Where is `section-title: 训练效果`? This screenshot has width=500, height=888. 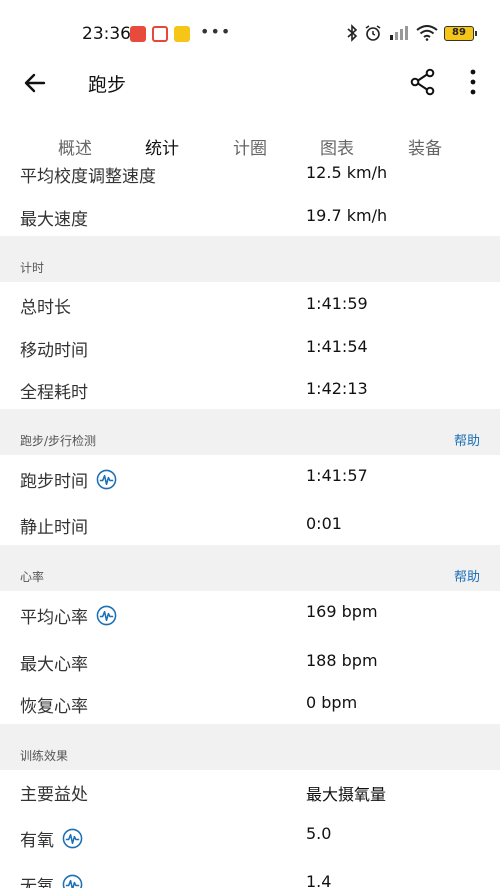 section-title: 训练效果 is located at coordinates (44, 756).